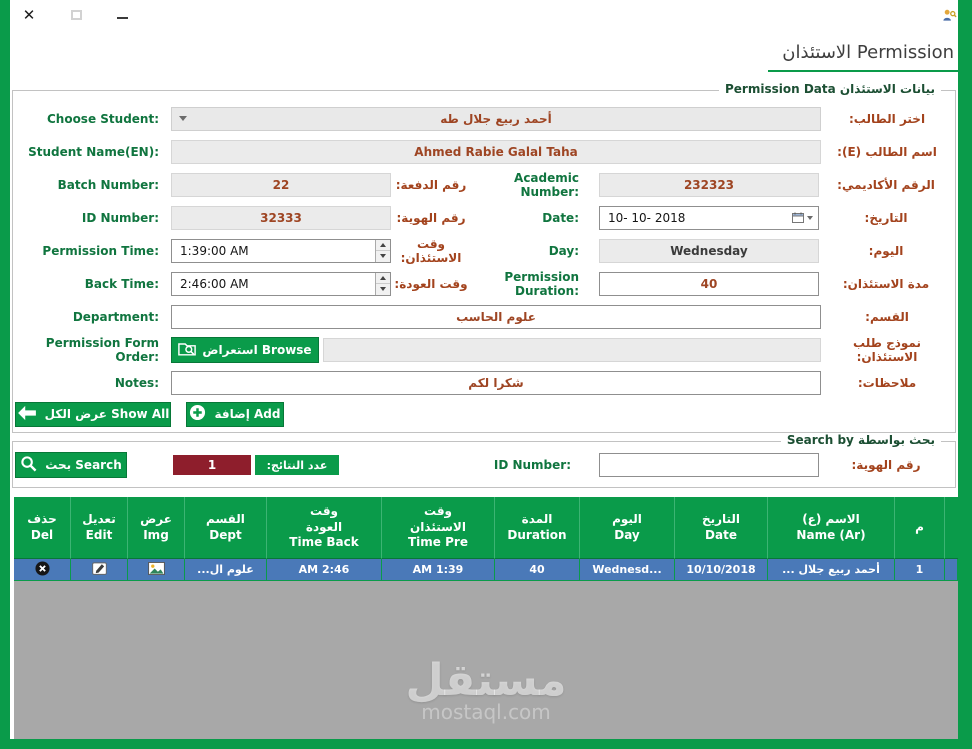  I want to click on id-number-label-ar: رقم الهوية:, so click(431, 217).